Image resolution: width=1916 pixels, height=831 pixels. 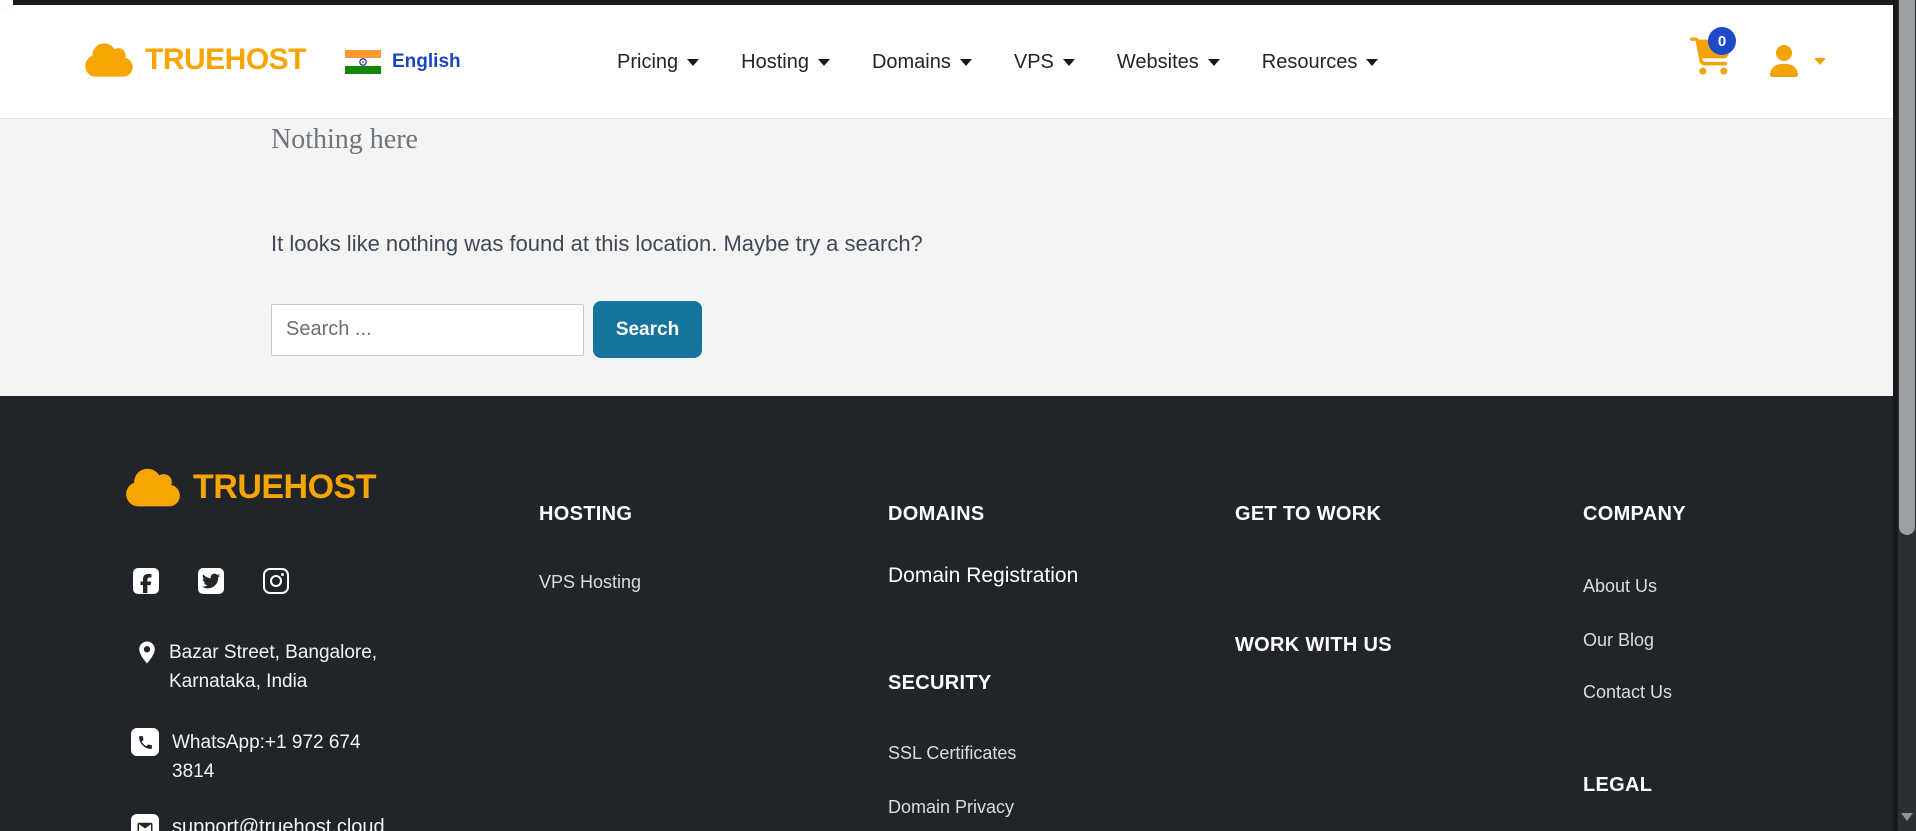 What do you see at coordinates (911, 61) in the screenshot?
I see `nav-label: Domains` at bounding box center [911, 61].